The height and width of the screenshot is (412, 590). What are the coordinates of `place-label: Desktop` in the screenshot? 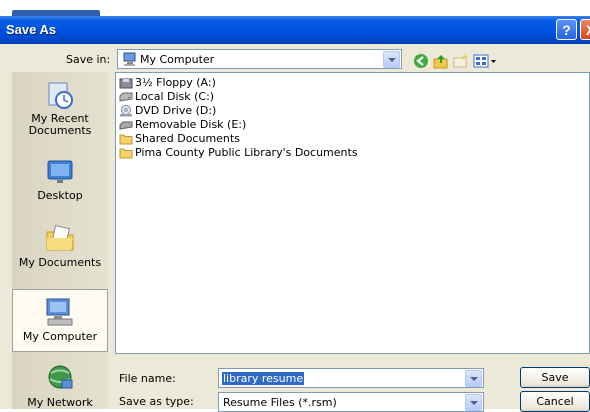 It's located at (60, 195).